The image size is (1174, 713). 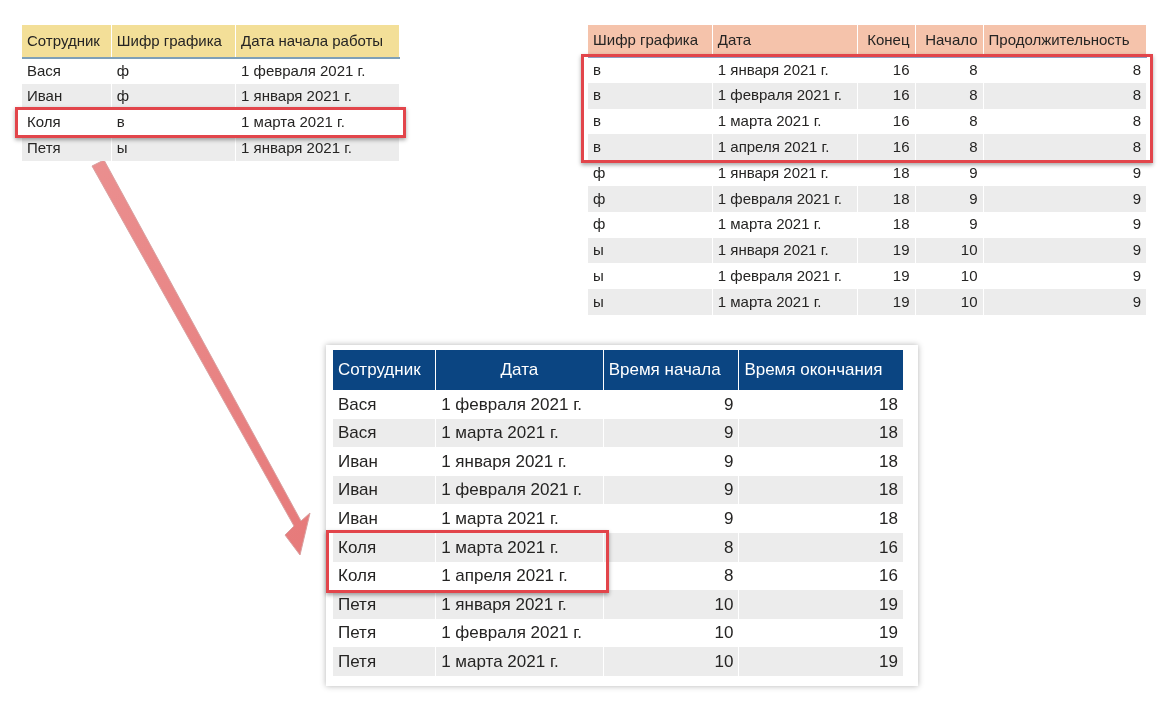 I want to click on column-header: Время начала, so click(x=671, y=370).